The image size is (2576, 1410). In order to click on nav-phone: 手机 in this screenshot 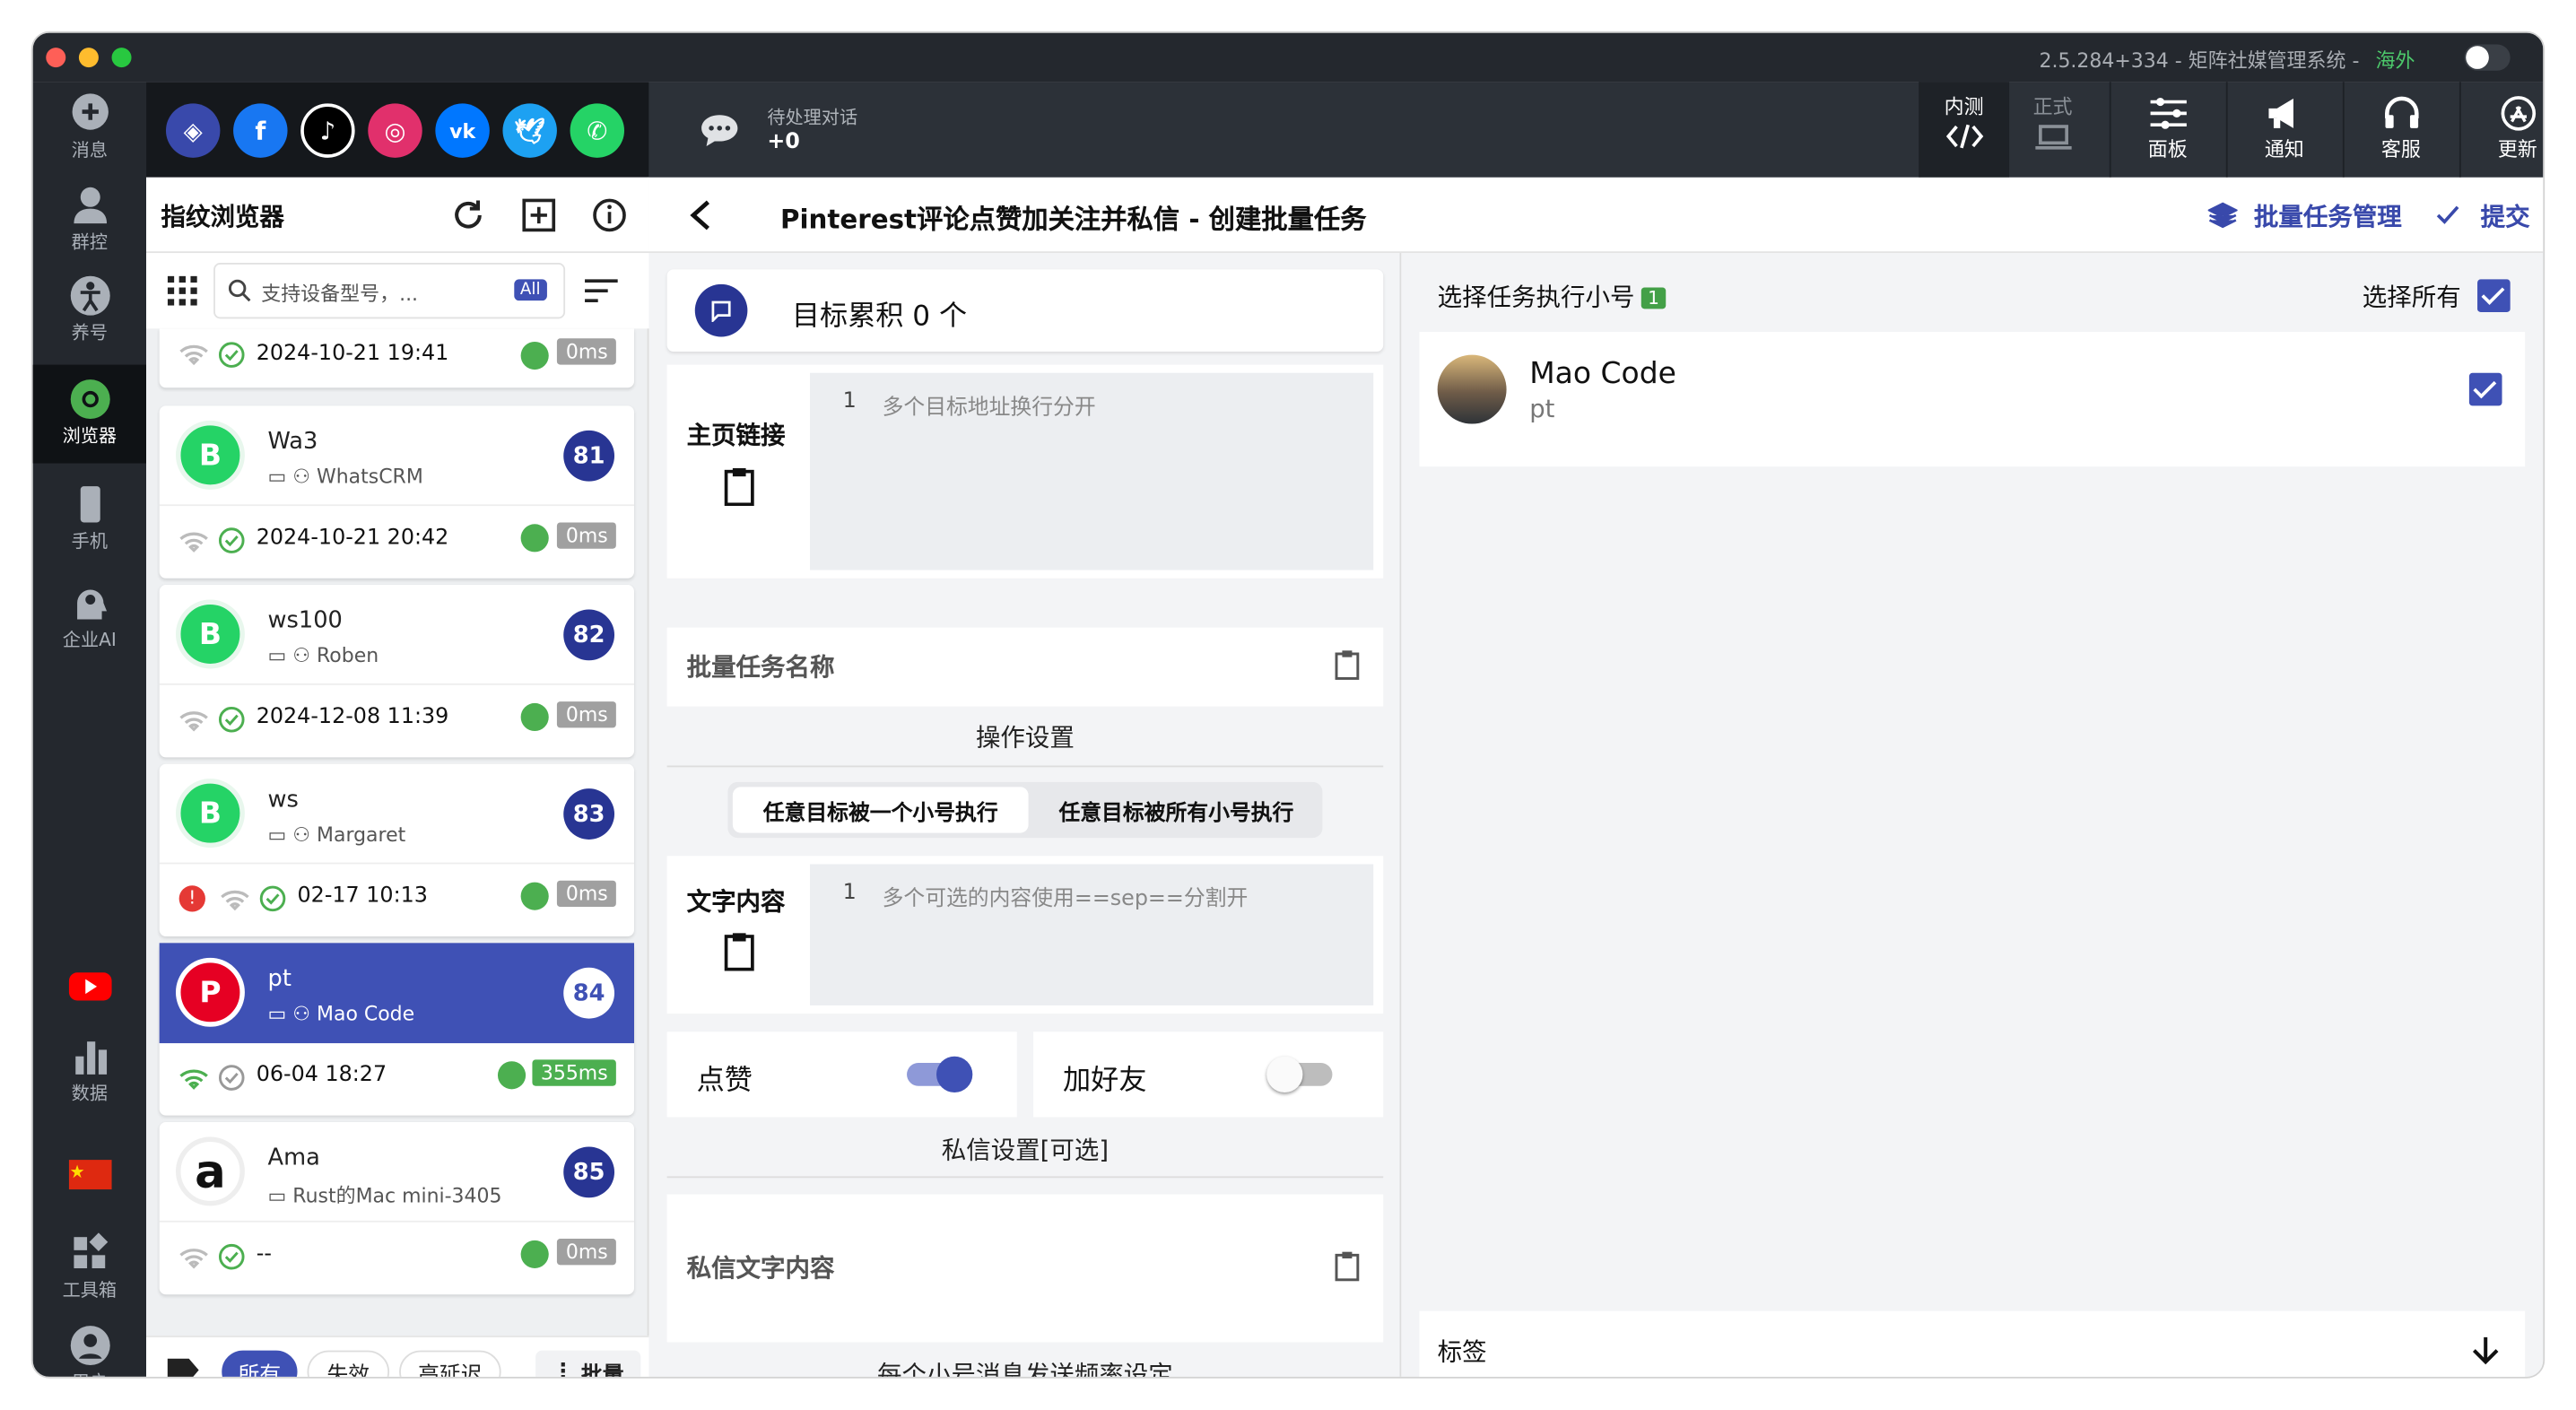, I will do `click(89, 520)`.